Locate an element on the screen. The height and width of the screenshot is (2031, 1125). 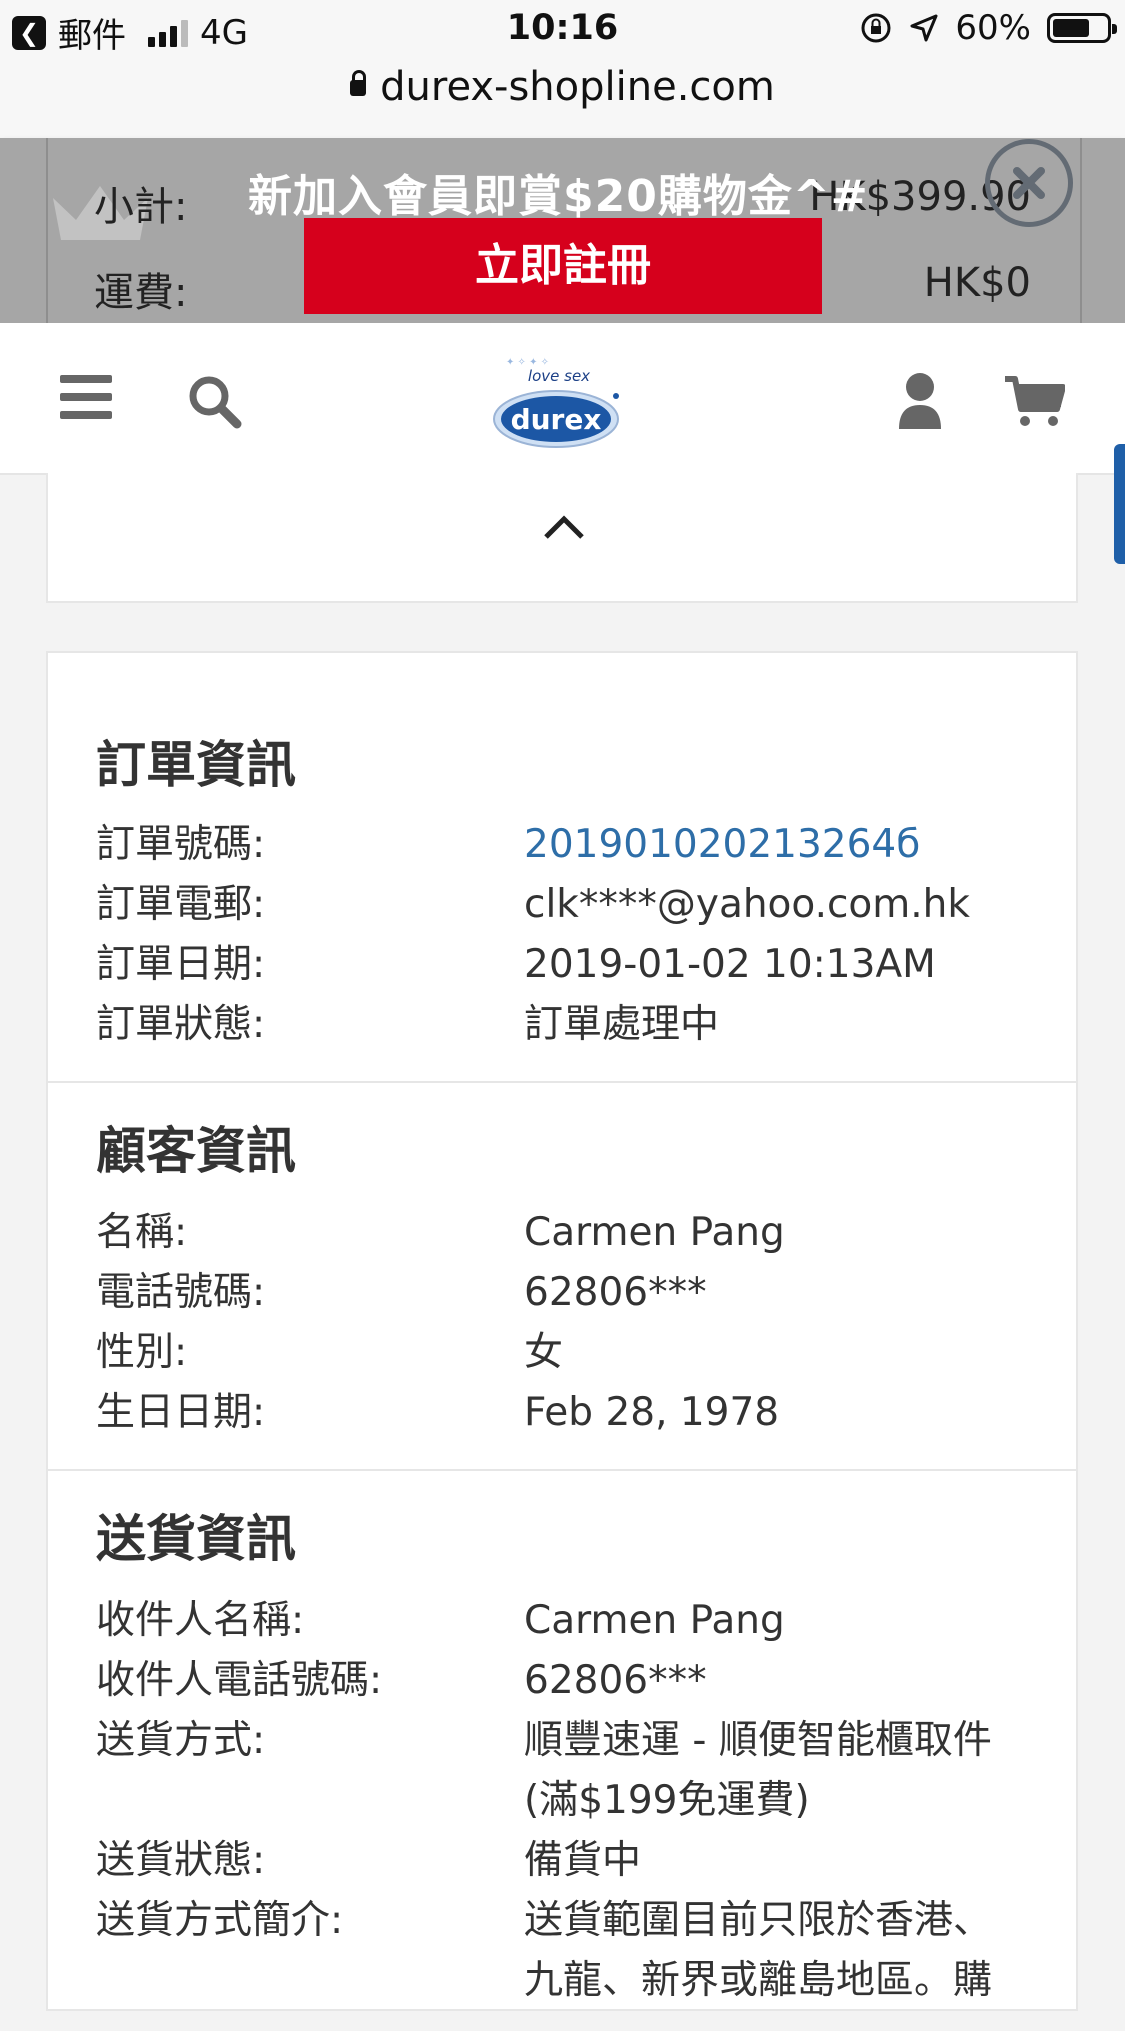
collapse-panel is located at coordinates (562, 538).